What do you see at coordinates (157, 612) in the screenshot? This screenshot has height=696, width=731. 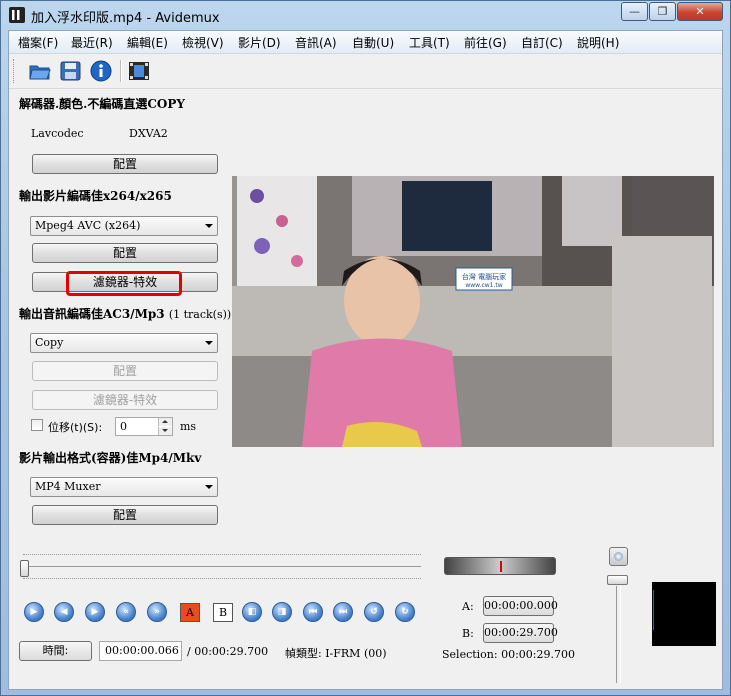 I see `next-keyframe-button: »` at bounding box center [157, 612].